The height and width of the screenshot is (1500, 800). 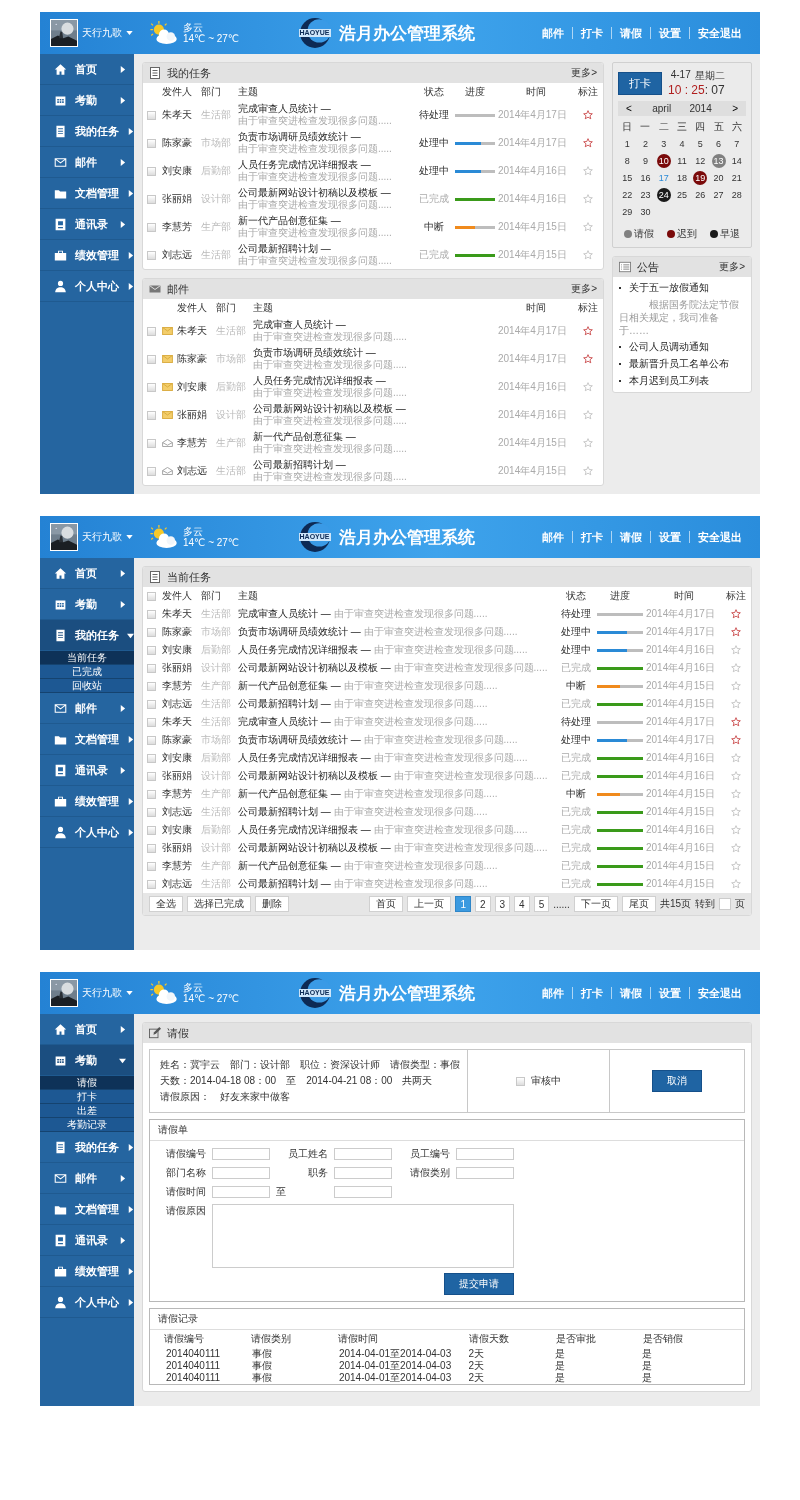 What do you see at coordinates (725, 904) in the screenshot?
I see `page-input-field` at bounding box center [725, 904].